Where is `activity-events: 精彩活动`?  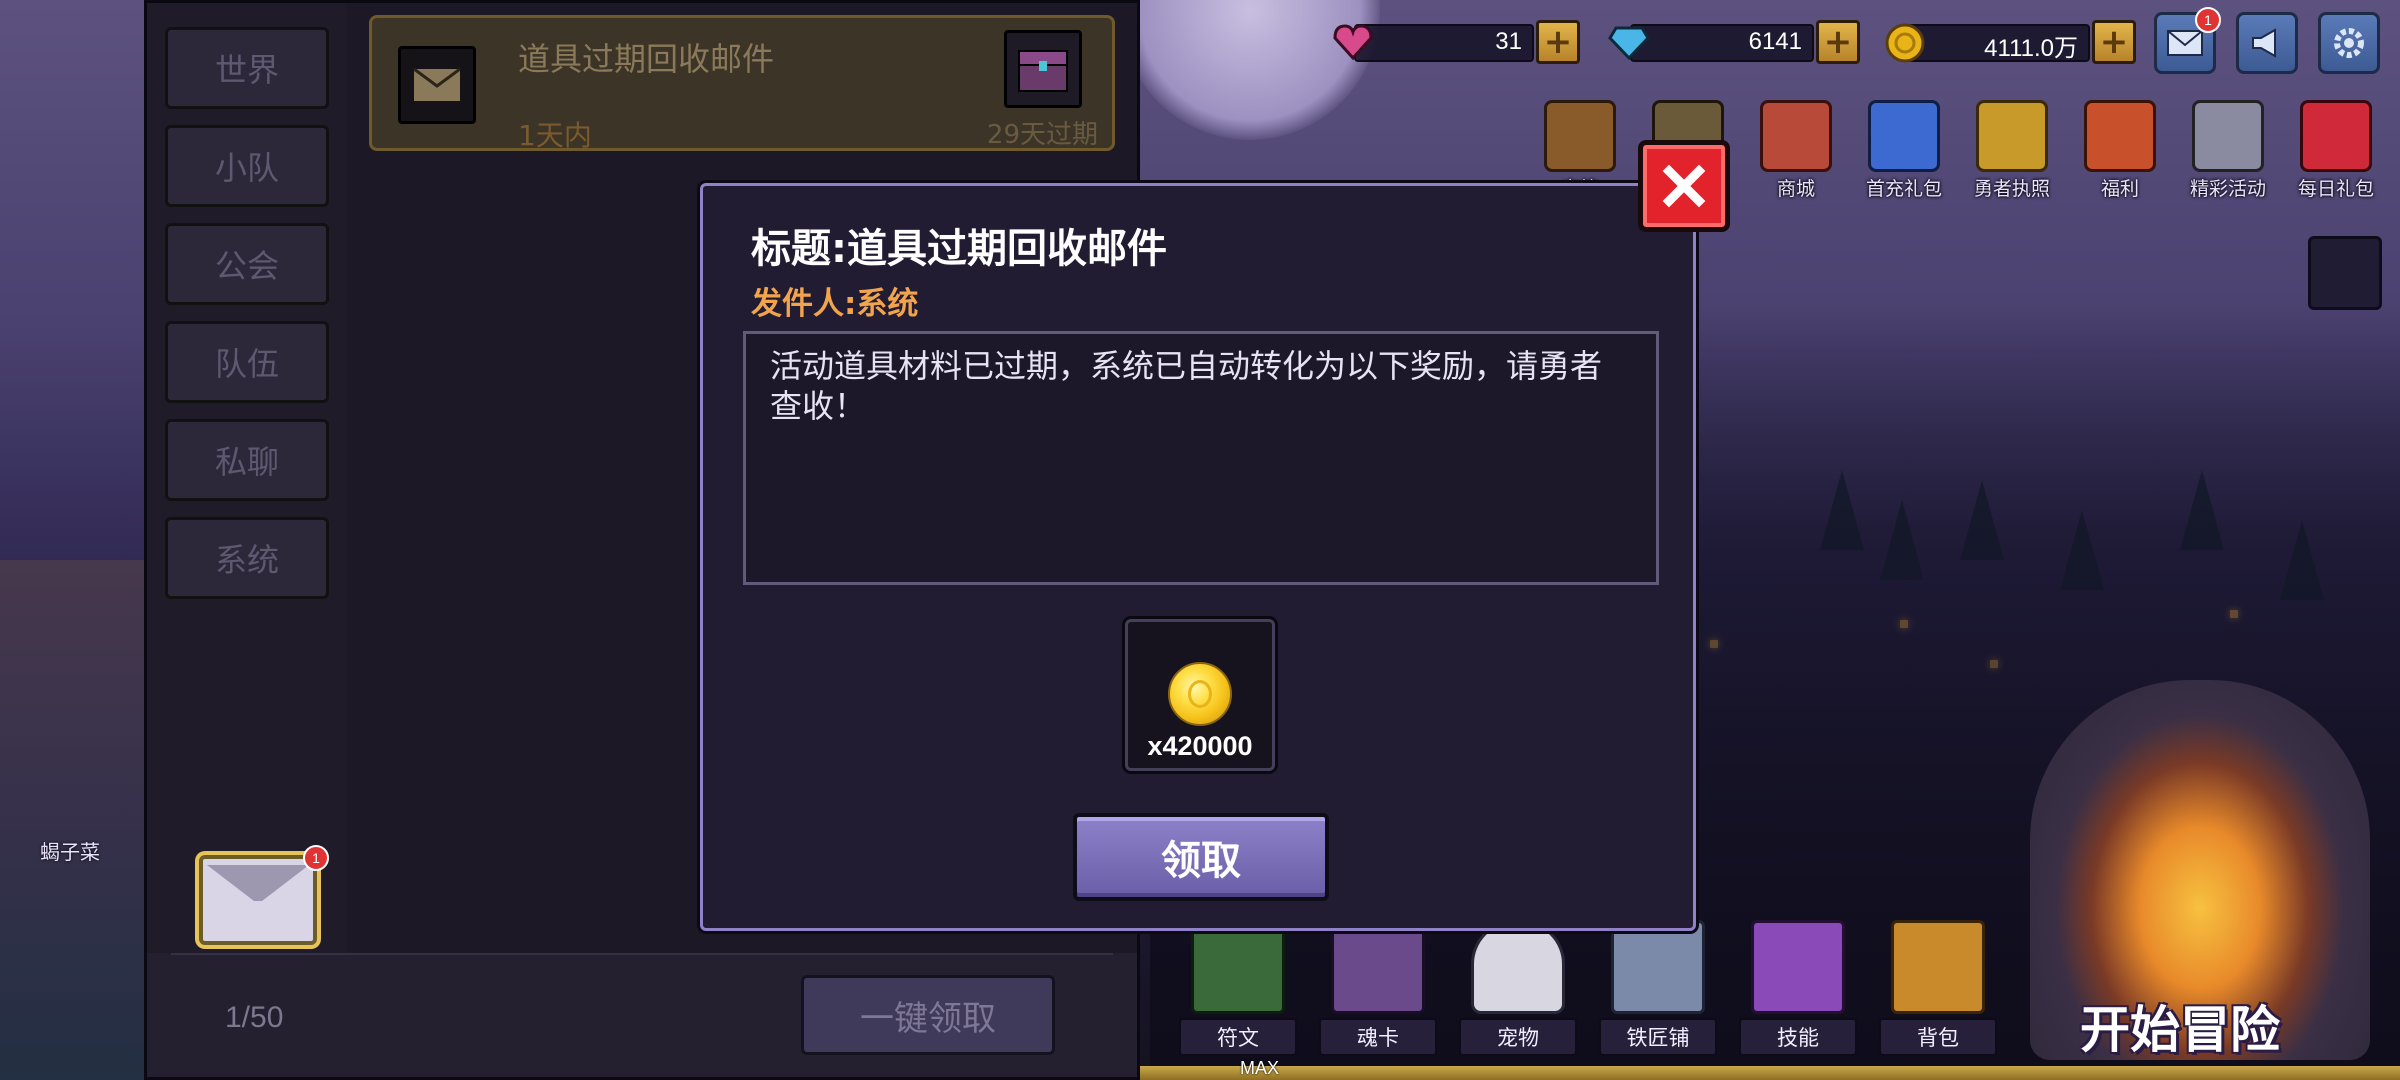
activity-events: 精彩活动 is located at coordinates (2228, 150).